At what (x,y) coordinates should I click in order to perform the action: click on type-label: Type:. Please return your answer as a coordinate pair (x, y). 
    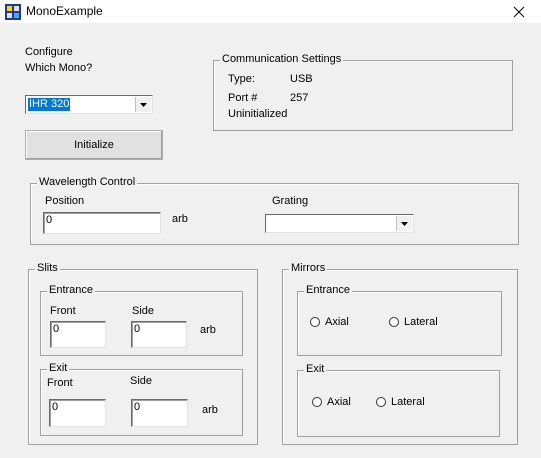
    Looking at the image, I should click on (241, 79).